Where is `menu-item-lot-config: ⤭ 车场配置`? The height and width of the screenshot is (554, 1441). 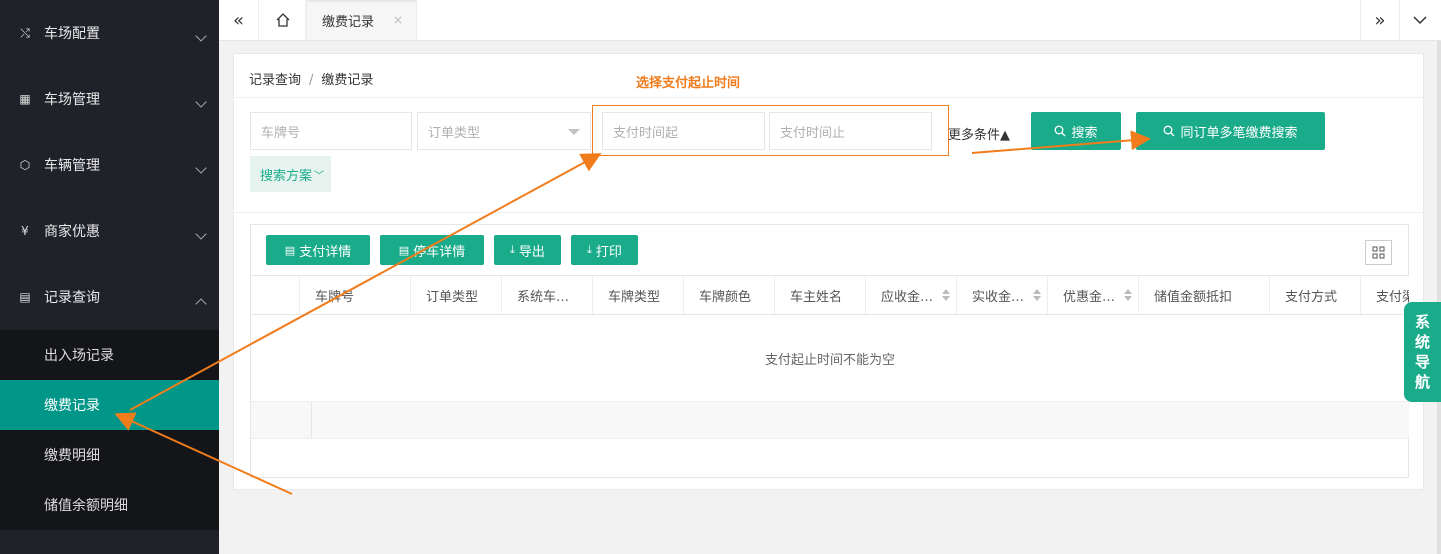
menu-item-lot-config: ⤭ 车场配置 is located at coordinates (109, 33).